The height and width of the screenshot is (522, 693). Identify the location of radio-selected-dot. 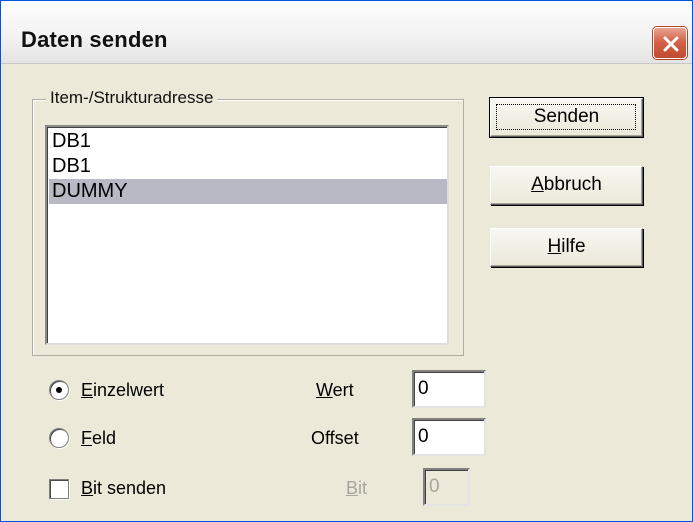
(59, 390).